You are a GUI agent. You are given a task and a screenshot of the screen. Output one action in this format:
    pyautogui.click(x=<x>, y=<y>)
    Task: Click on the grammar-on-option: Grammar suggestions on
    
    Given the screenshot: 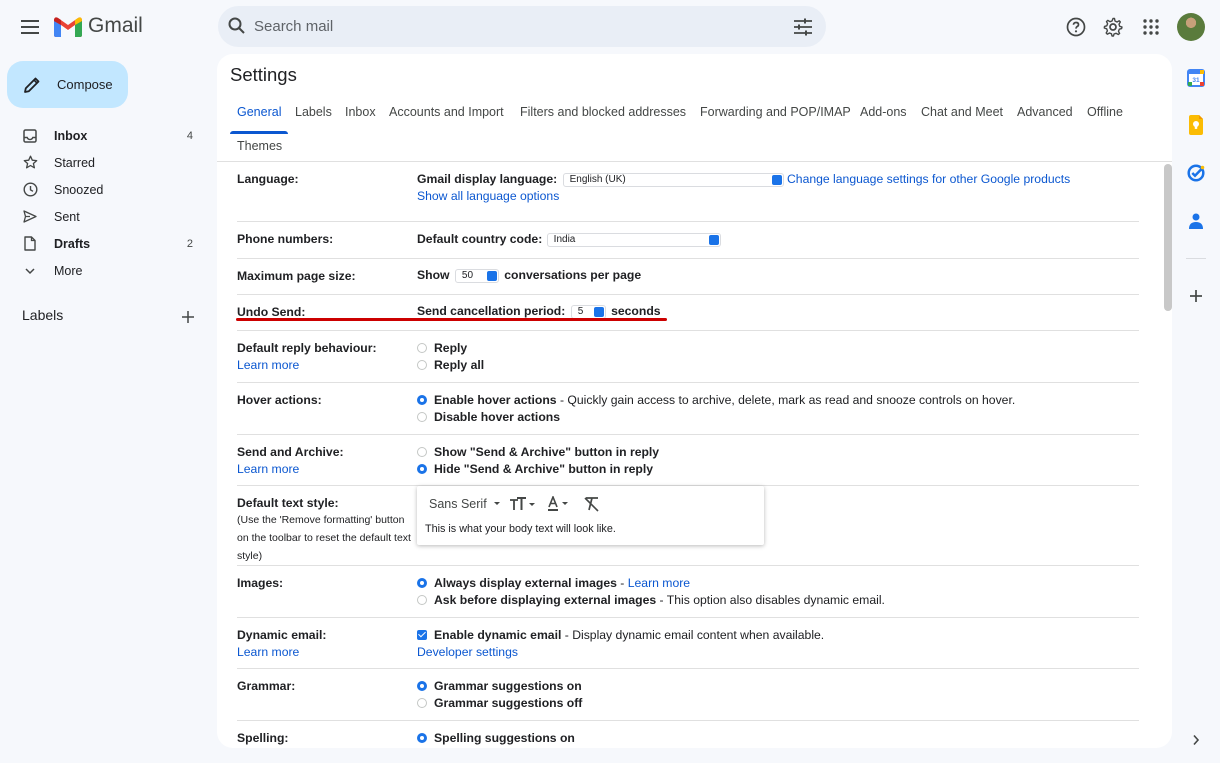 What is the action you would take?
    pyautogui.click(x=499, y=686)
    